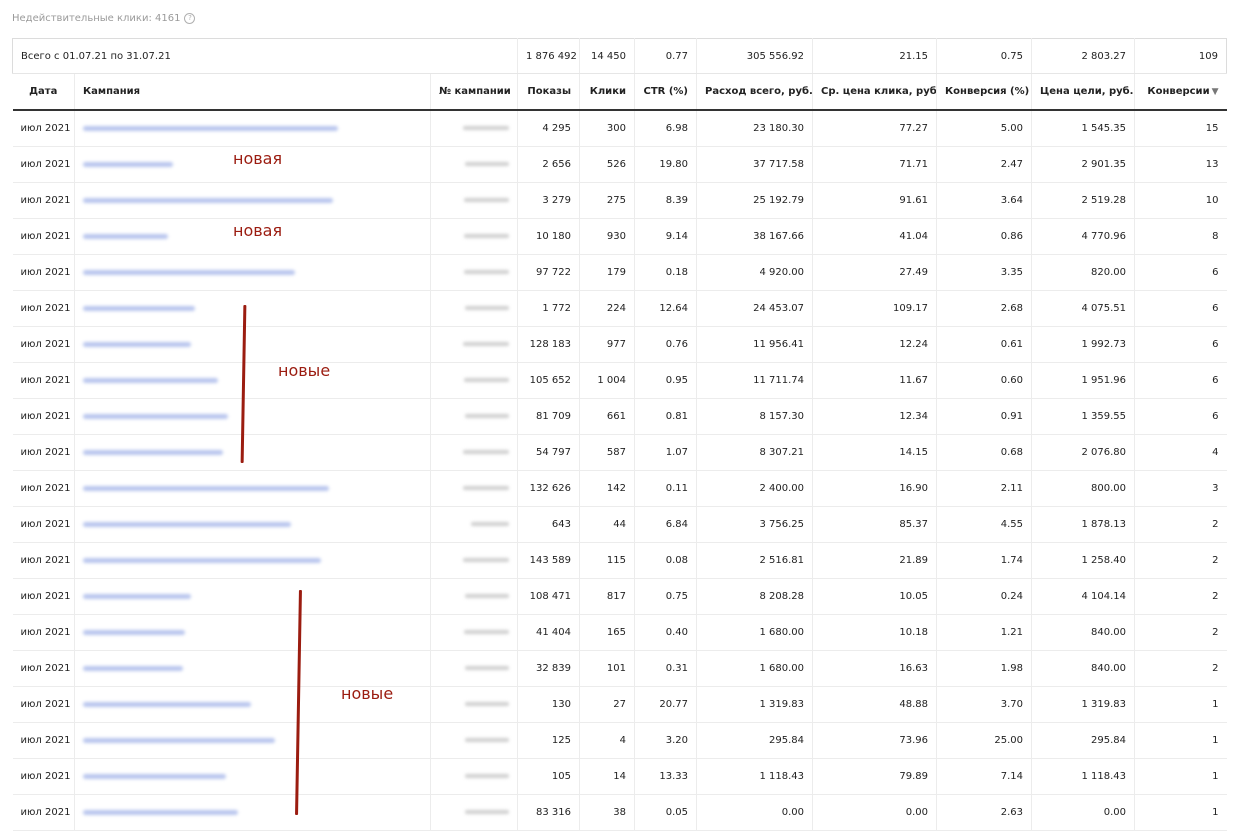  Describe the element at coordinates (874, 308) in the screenshot. I see `row-avg-cpc: 109.17` at that location.